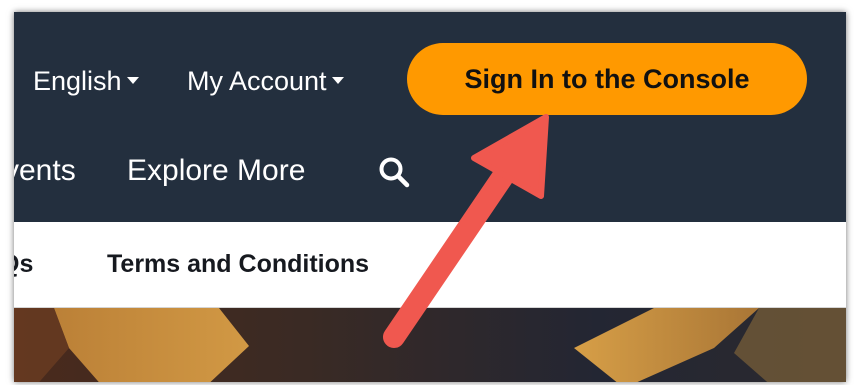 The image size is (854, 385). I want to click on my-account-label: My Account, so click(257, 81).